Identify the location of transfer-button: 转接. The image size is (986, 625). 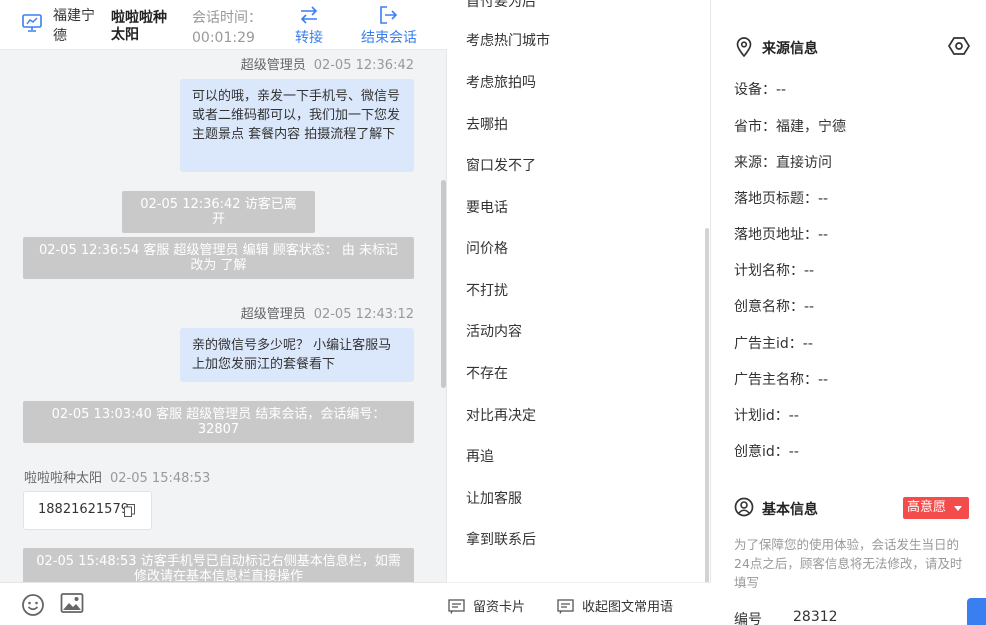
(309, 26).